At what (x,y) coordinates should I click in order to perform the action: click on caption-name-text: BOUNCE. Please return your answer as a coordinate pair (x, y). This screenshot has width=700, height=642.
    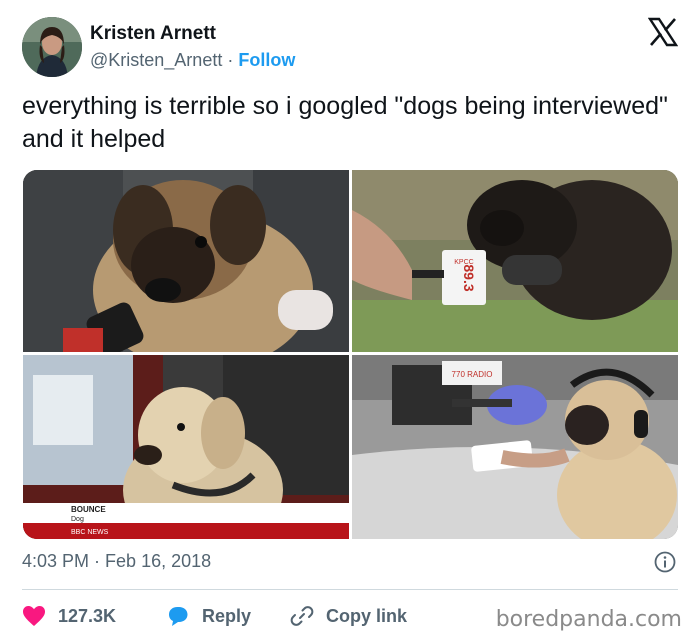
    Looking at the image, I should click on (88, 509).